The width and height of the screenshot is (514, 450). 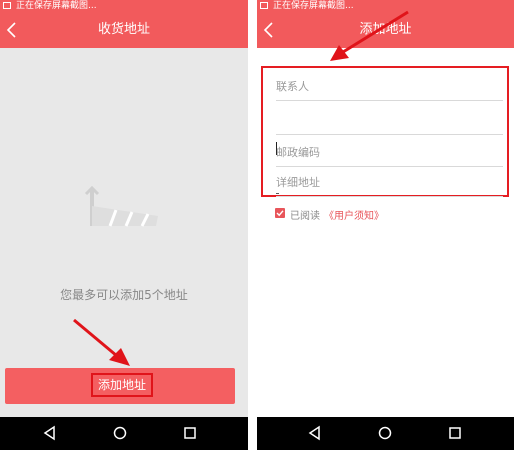 I want to click on add-address-button: 添加地址, so click(x=120, y=386).